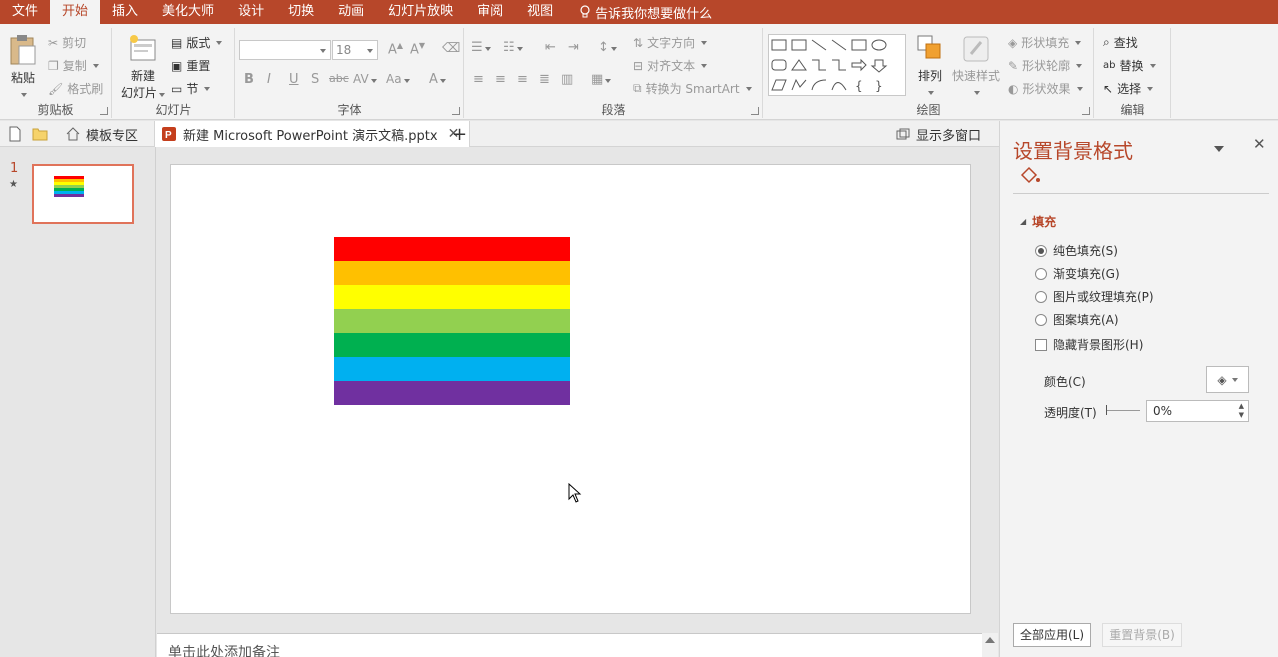 This screenshot has height=657, width=1278. I want to click on text-direction-button: ⇅ 文字方向, so click(670, 42).